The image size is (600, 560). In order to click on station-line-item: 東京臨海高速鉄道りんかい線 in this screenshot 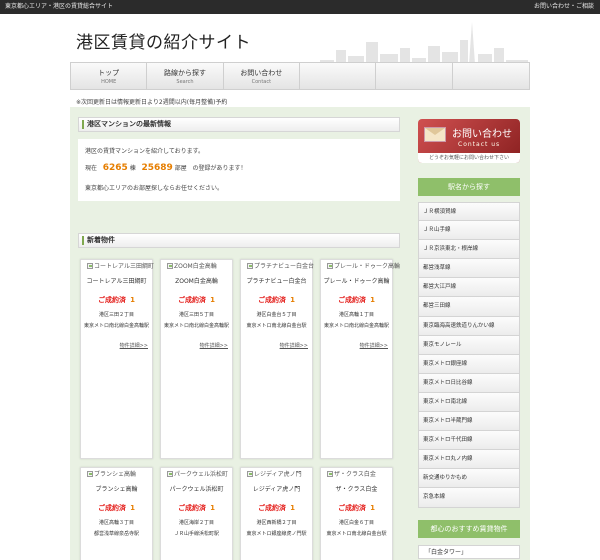, I will do `click(469, 326)`.